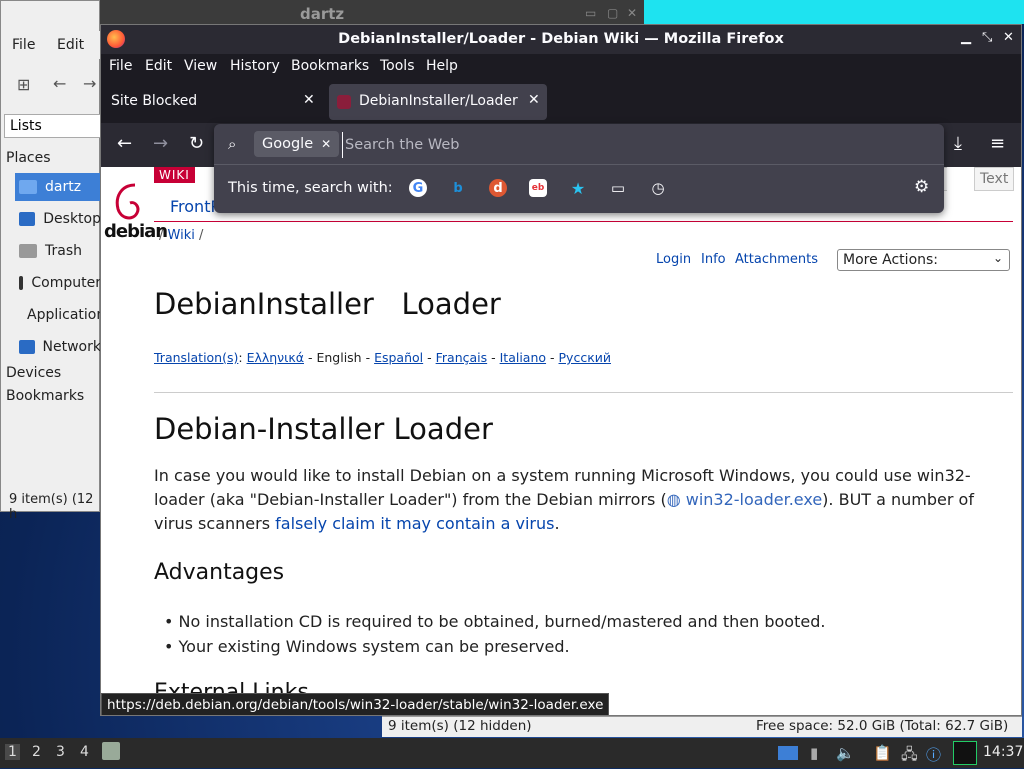  Describe the element at coordinates (909, 756) in the screenshot. I see `network-tray-icon: 🖧` at that location.